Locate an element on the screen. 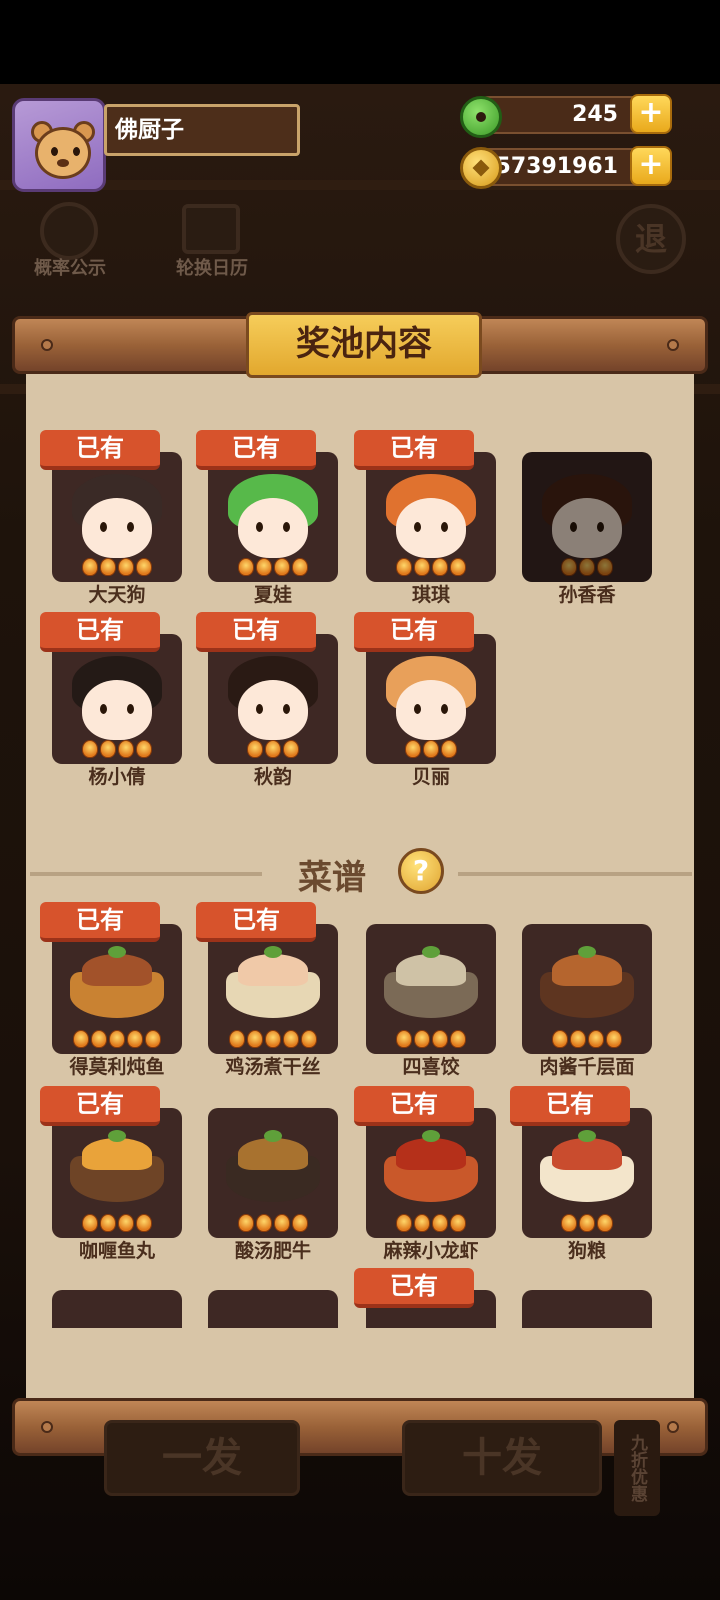 The height and width of the screenshot is (1600, 720). exit-button: 退 is located at coordinates (651, 239).